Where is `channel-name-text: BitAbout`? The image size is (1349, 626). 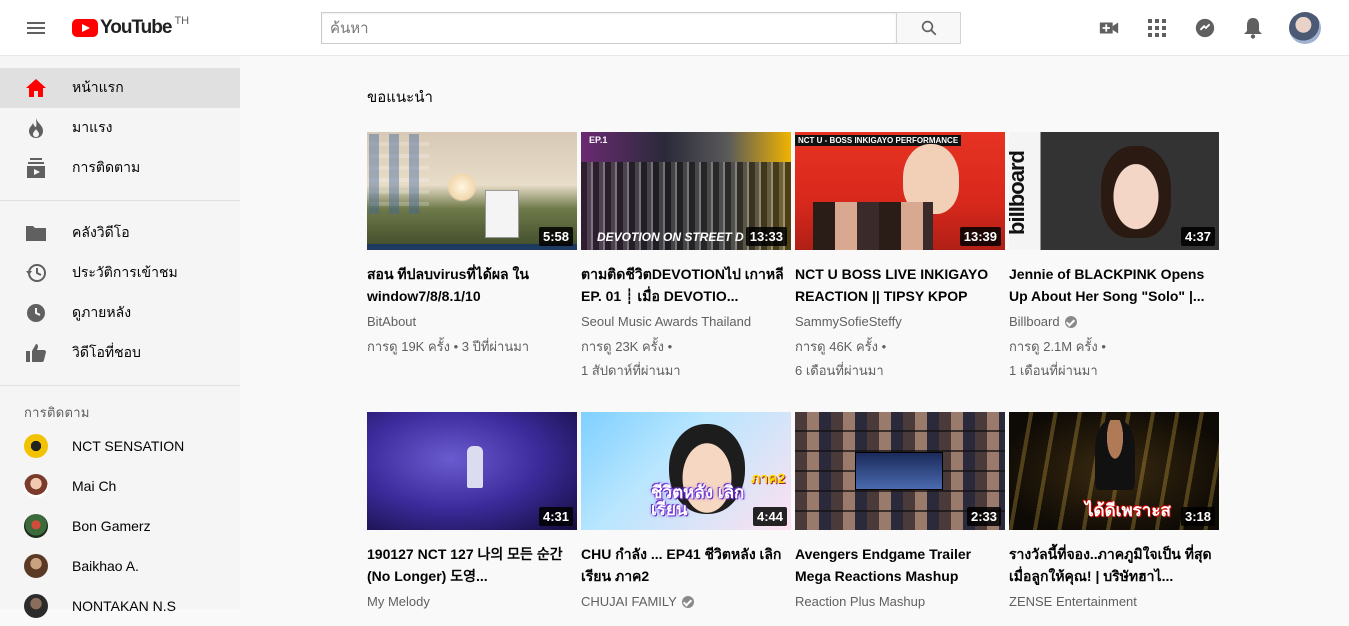 channel-name-text: BitAbout is located at coordinates (392, 321).